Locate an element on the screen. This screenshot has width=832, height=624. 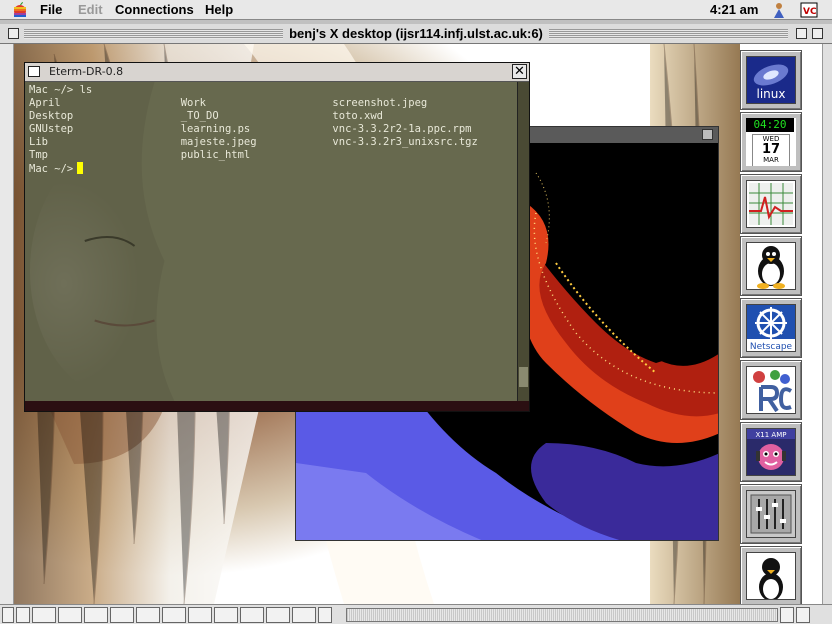
terminal-line: Tmp public_html is located at coordinates (140, 155).